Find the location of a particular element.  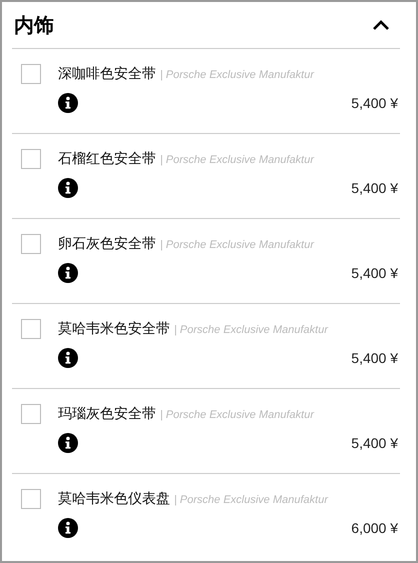

option-name: 莫哈韦米色仪表盘 is located at coordinates (114, 499).